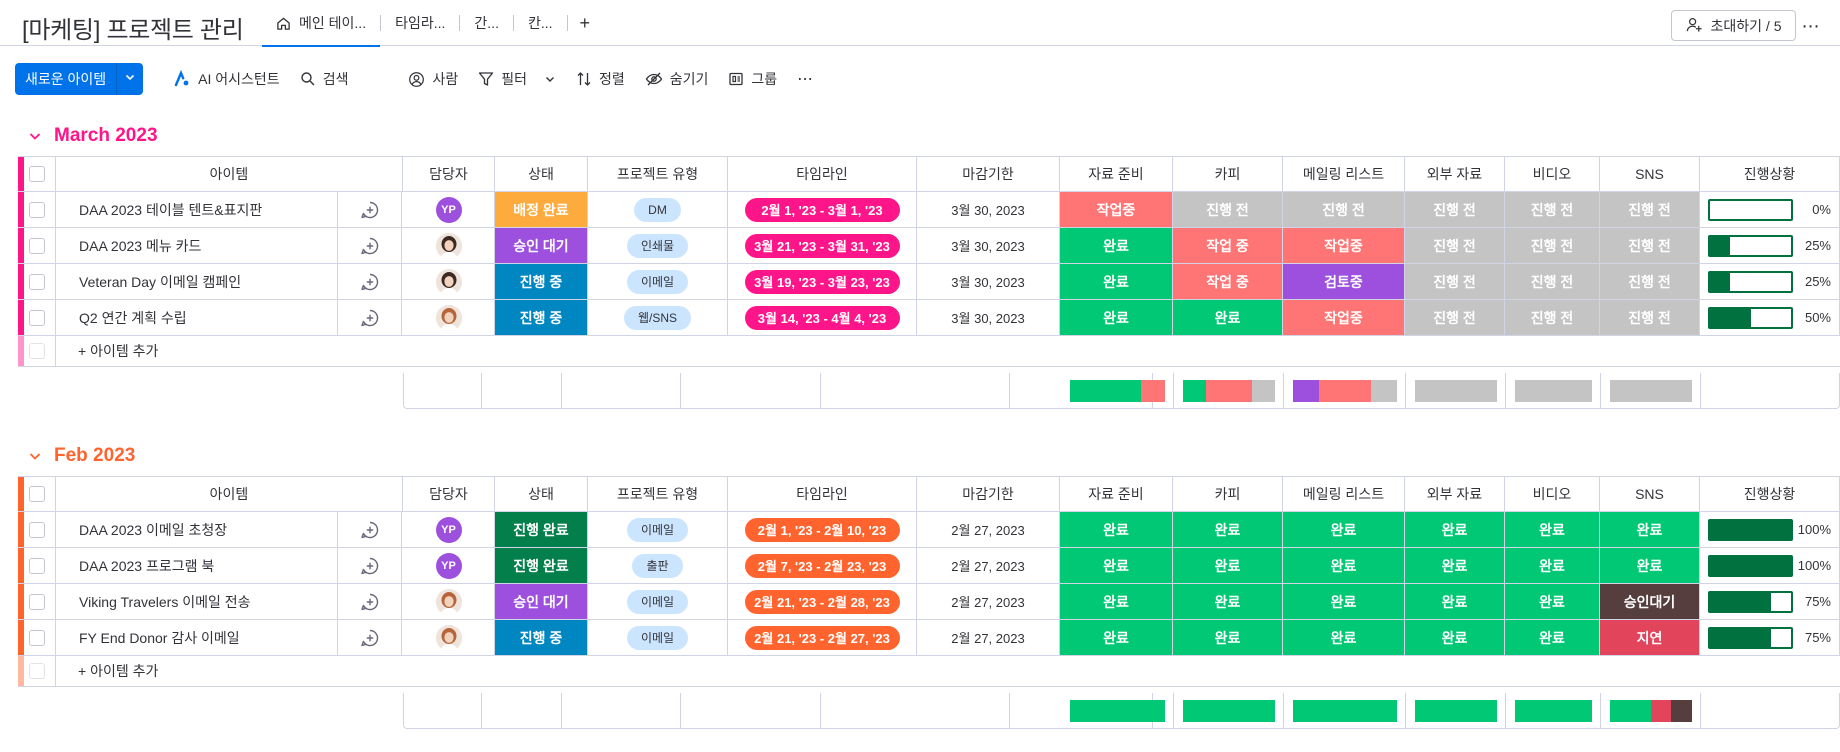 The image size is (1840, 752). I want to click on item-name: DAA 2023 프로그램 북, so click(146, 566).